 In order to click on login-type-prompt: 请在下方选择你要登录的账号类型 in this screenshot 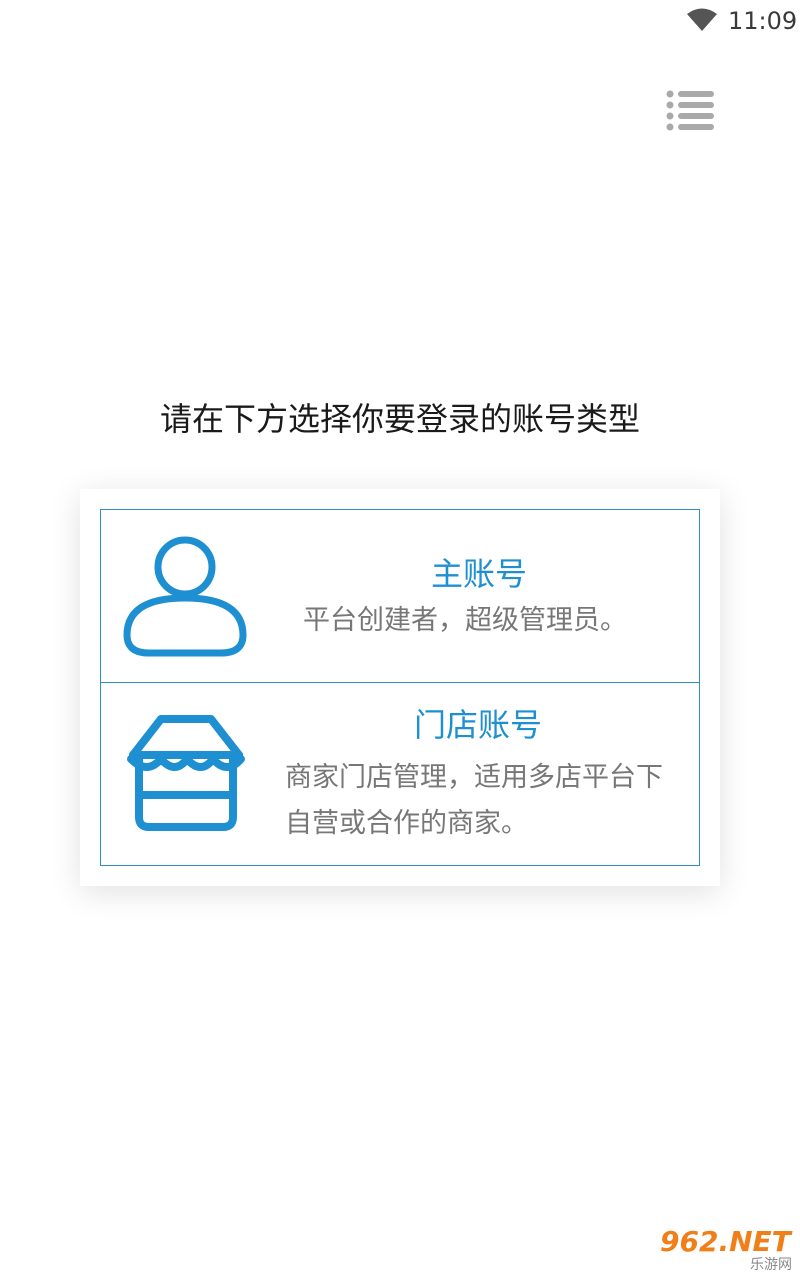, I will do `click(399, 419)`.